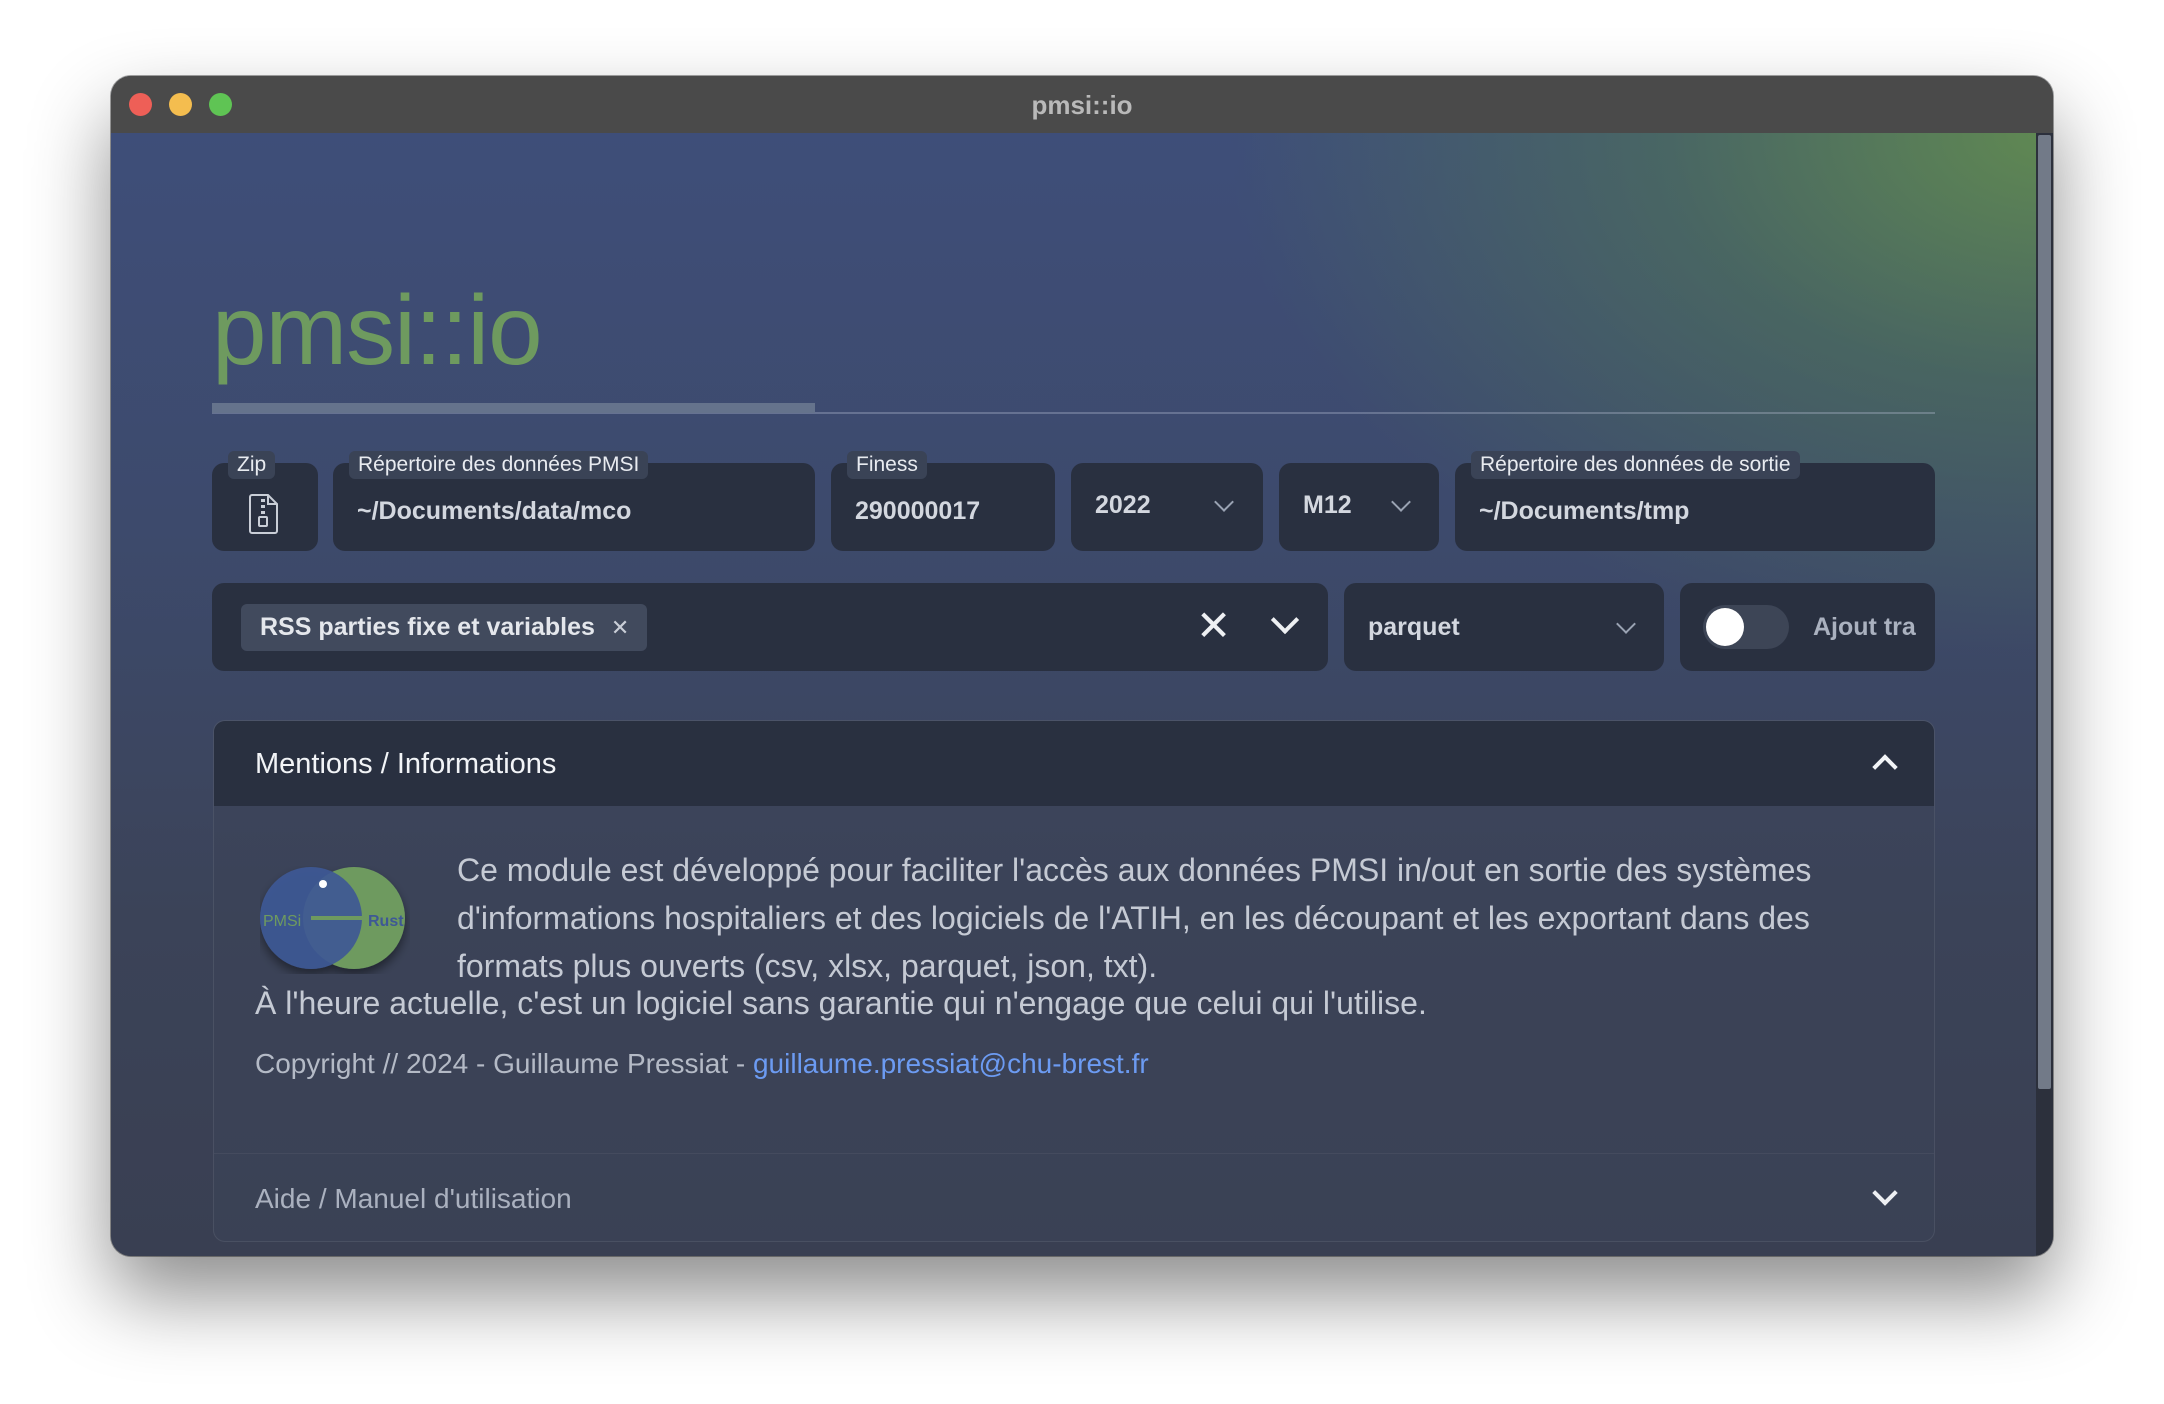 Image resolution: width=2164 pixels, height=1404 pixels. Describe the element at coordinates (1414, 627) in the screenshot. I see `format-value: parquet` at that location.